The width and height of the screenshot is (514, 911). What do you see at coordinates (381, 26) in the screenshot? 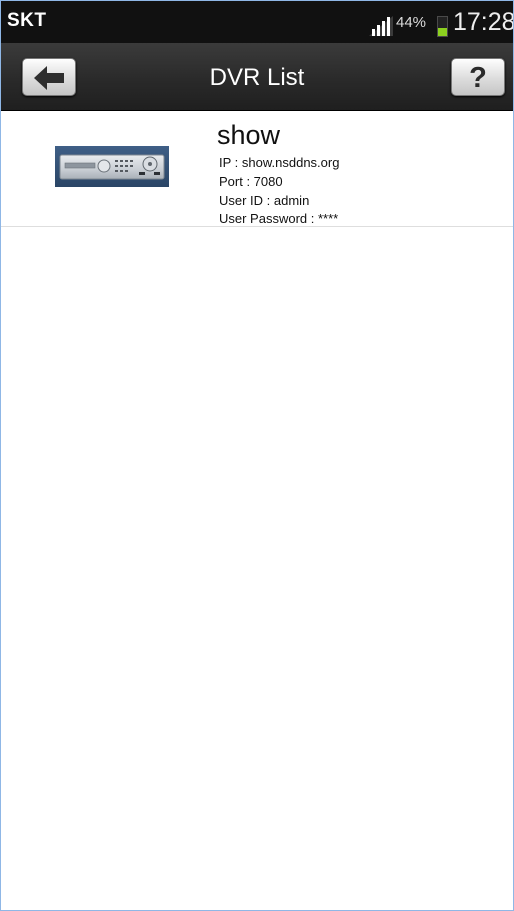
I see `signal-bars-icon` at bounding box center [381, 26].